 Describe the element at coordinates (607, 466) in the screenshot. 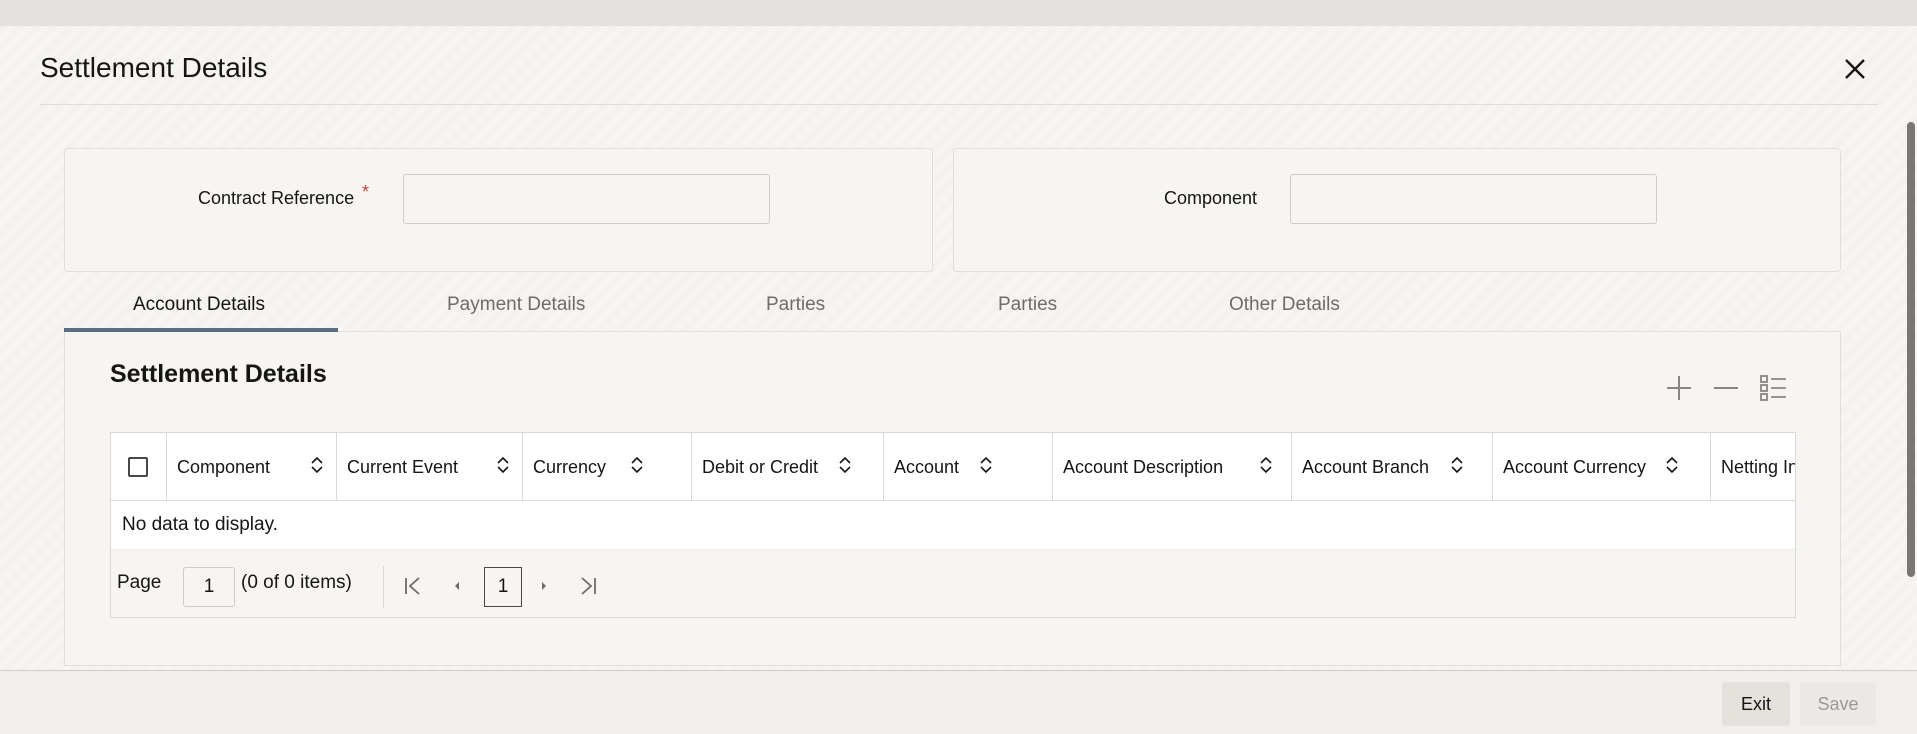

I see `column-header-currency: Currency` at that location.